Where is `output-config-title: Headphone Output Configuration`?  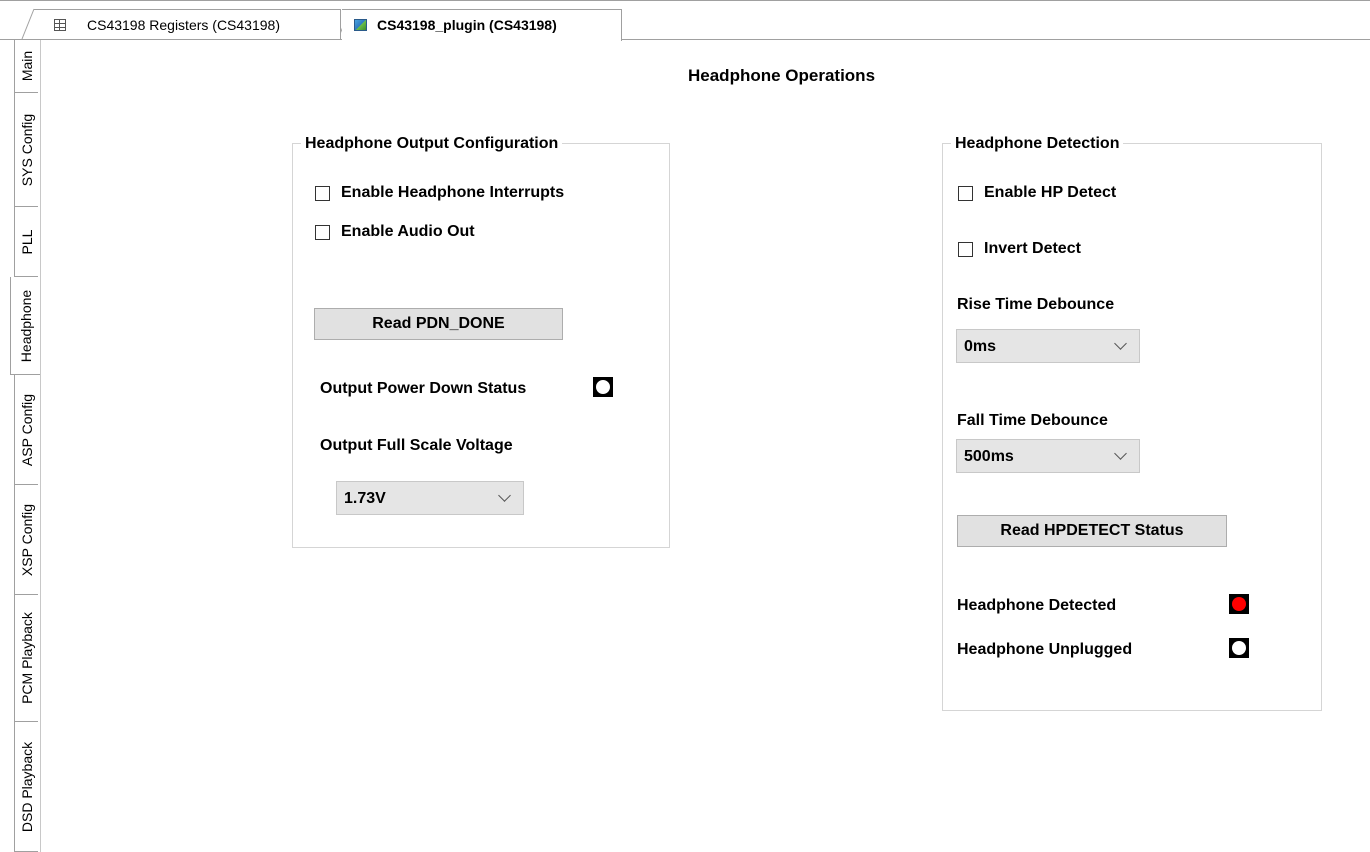
output-config-title: Headphone Output Configuration is located at coordinates (432, 144).